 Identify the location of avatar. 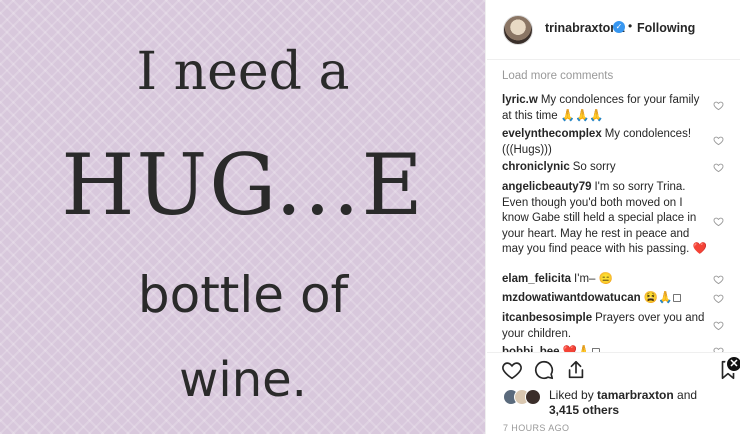
(518, 30).